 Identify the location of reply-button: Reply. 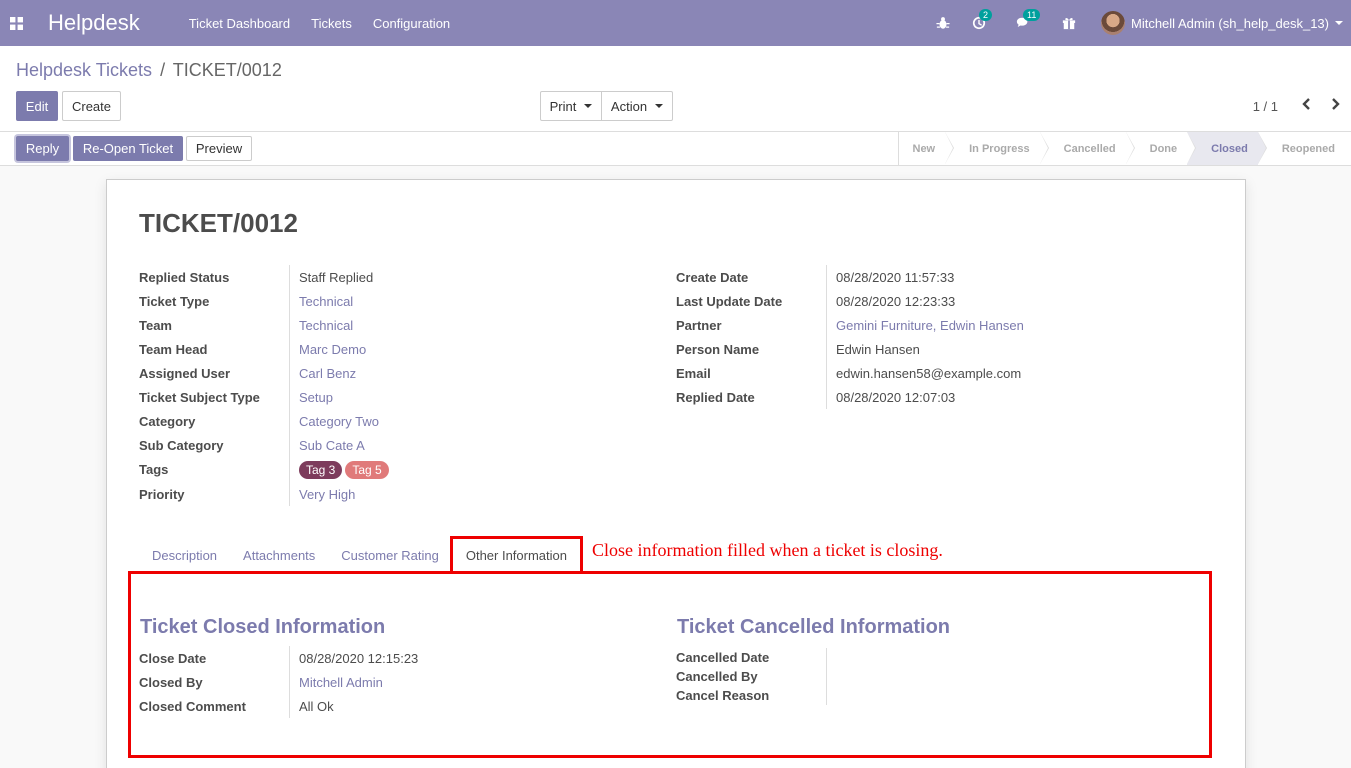
(42, 148).